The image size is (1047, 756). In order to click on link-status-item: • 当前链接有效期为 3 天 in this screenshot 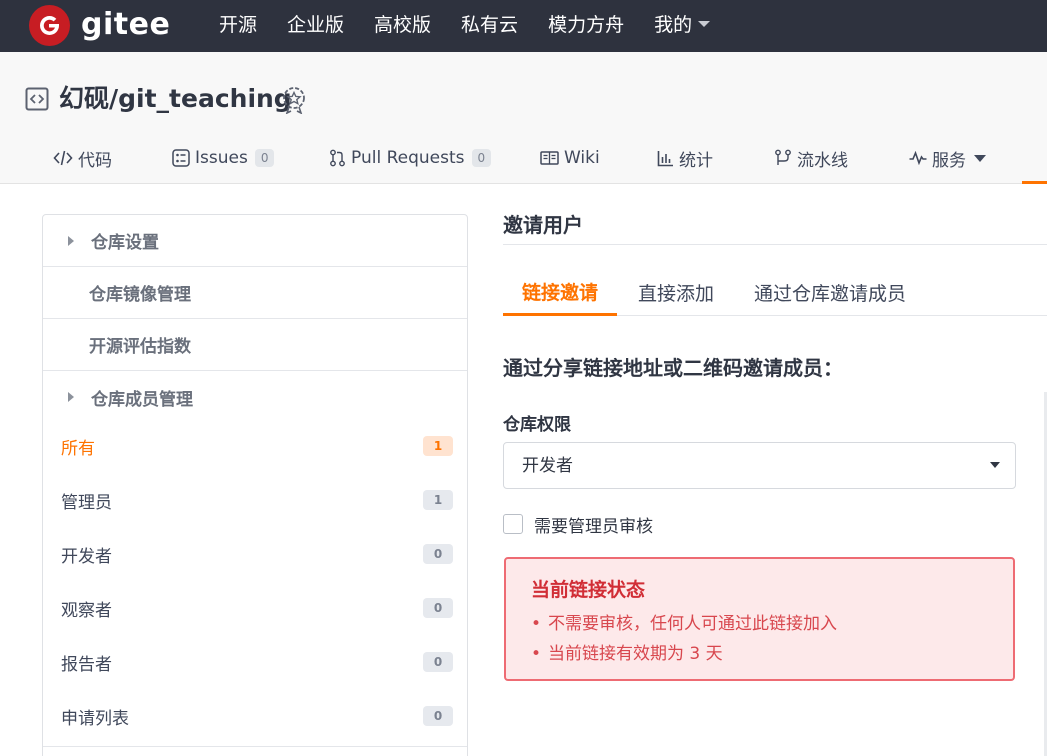, I will do `click(627, 654)`.